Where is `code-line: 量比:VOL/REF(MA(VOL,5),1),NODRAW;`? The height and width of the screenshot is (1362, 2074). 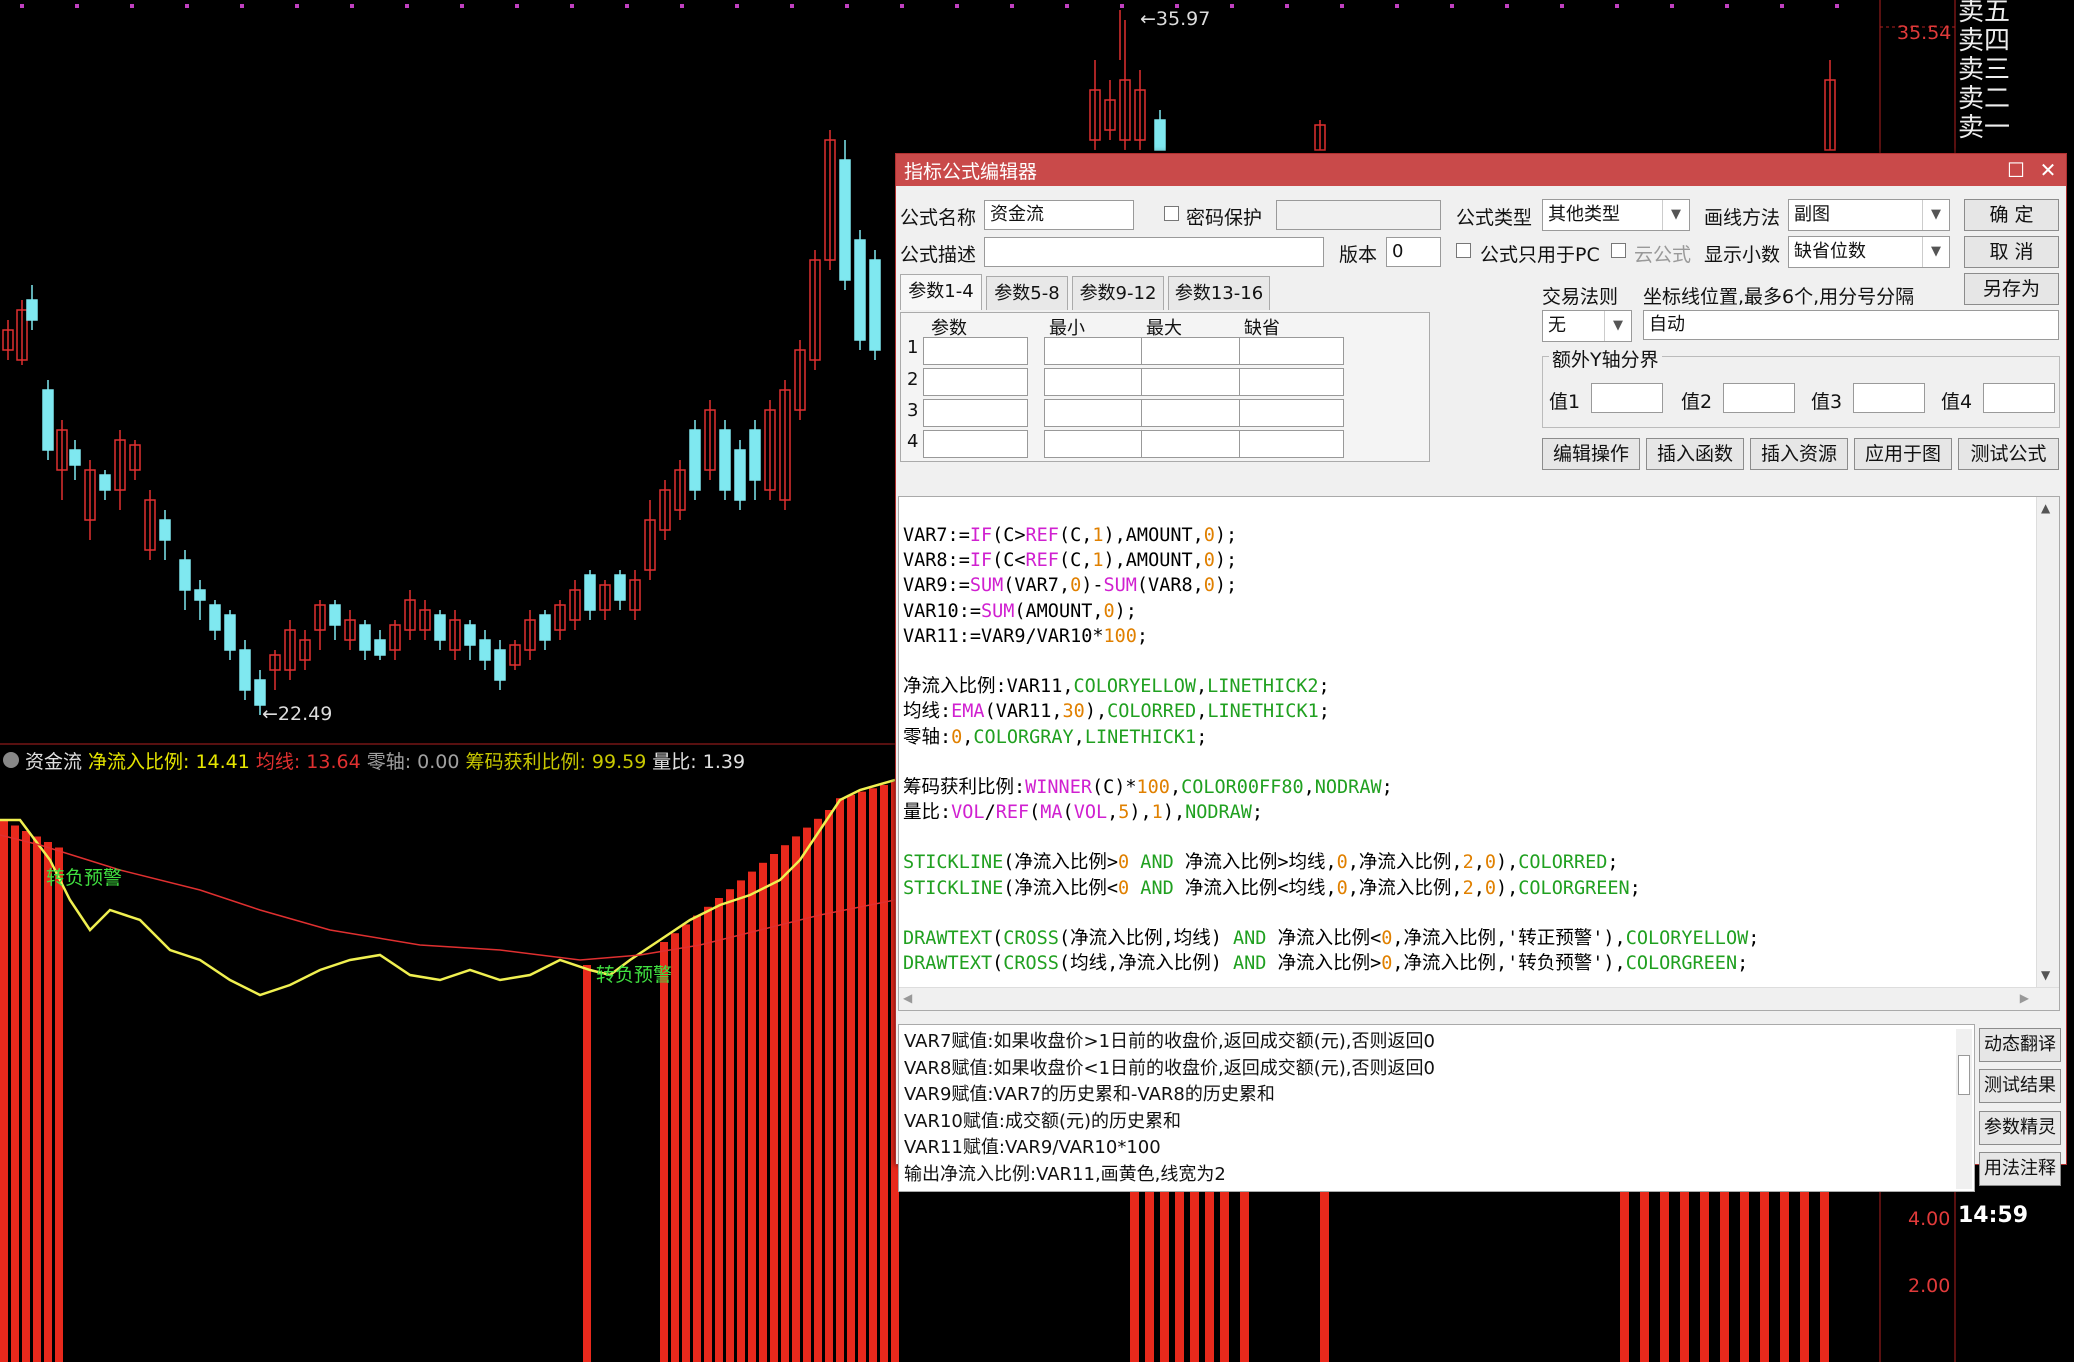 code-line: 量比:VOL/REF(MA(VOL,5),1),NODRAW; is located at coordinates (1331, 812).